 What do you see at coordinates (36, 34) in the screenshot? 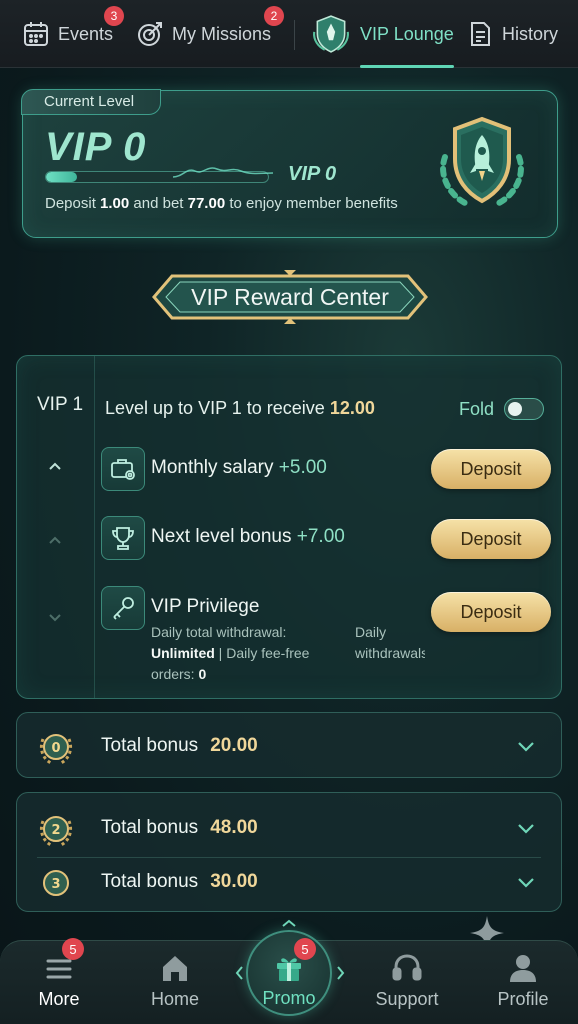
I see `calendar-icon` at bounding box center [36, 34].